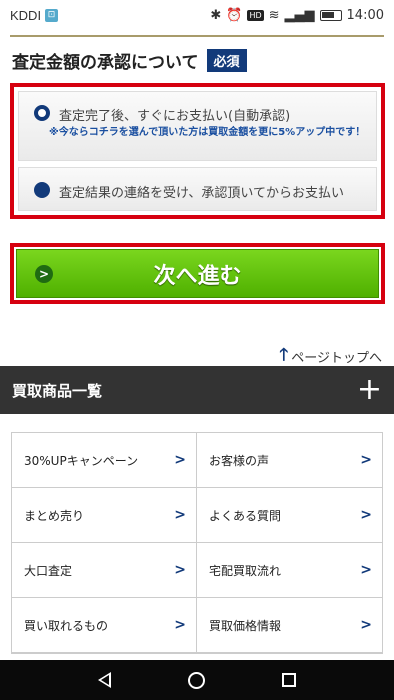 The height and width of the screenshot is (700, 394). I want to click on link-label: 宅配買取流れ, so click(245, 570).